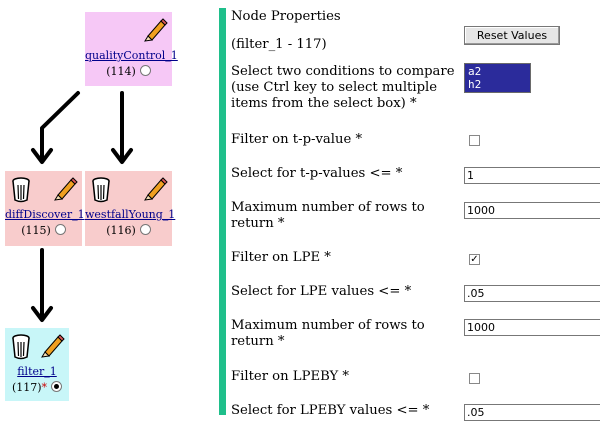 The image size is (600, 421). I want to click on lpe-values-input: .05, so click(532, 293).